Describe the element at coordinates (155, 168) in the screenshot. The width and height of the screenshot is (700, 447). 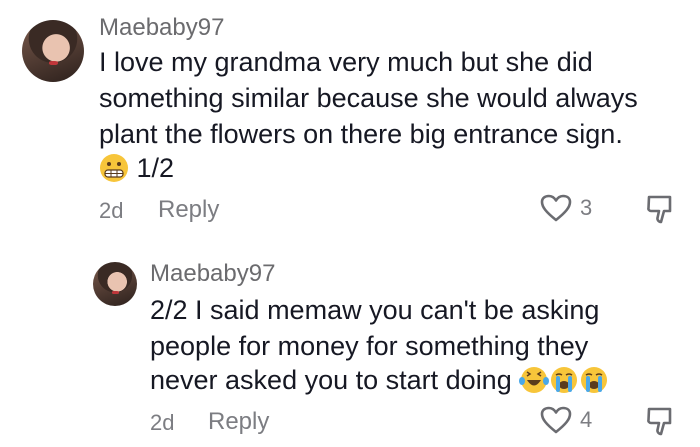
I see `comment-text-part: 1/2` at that location.